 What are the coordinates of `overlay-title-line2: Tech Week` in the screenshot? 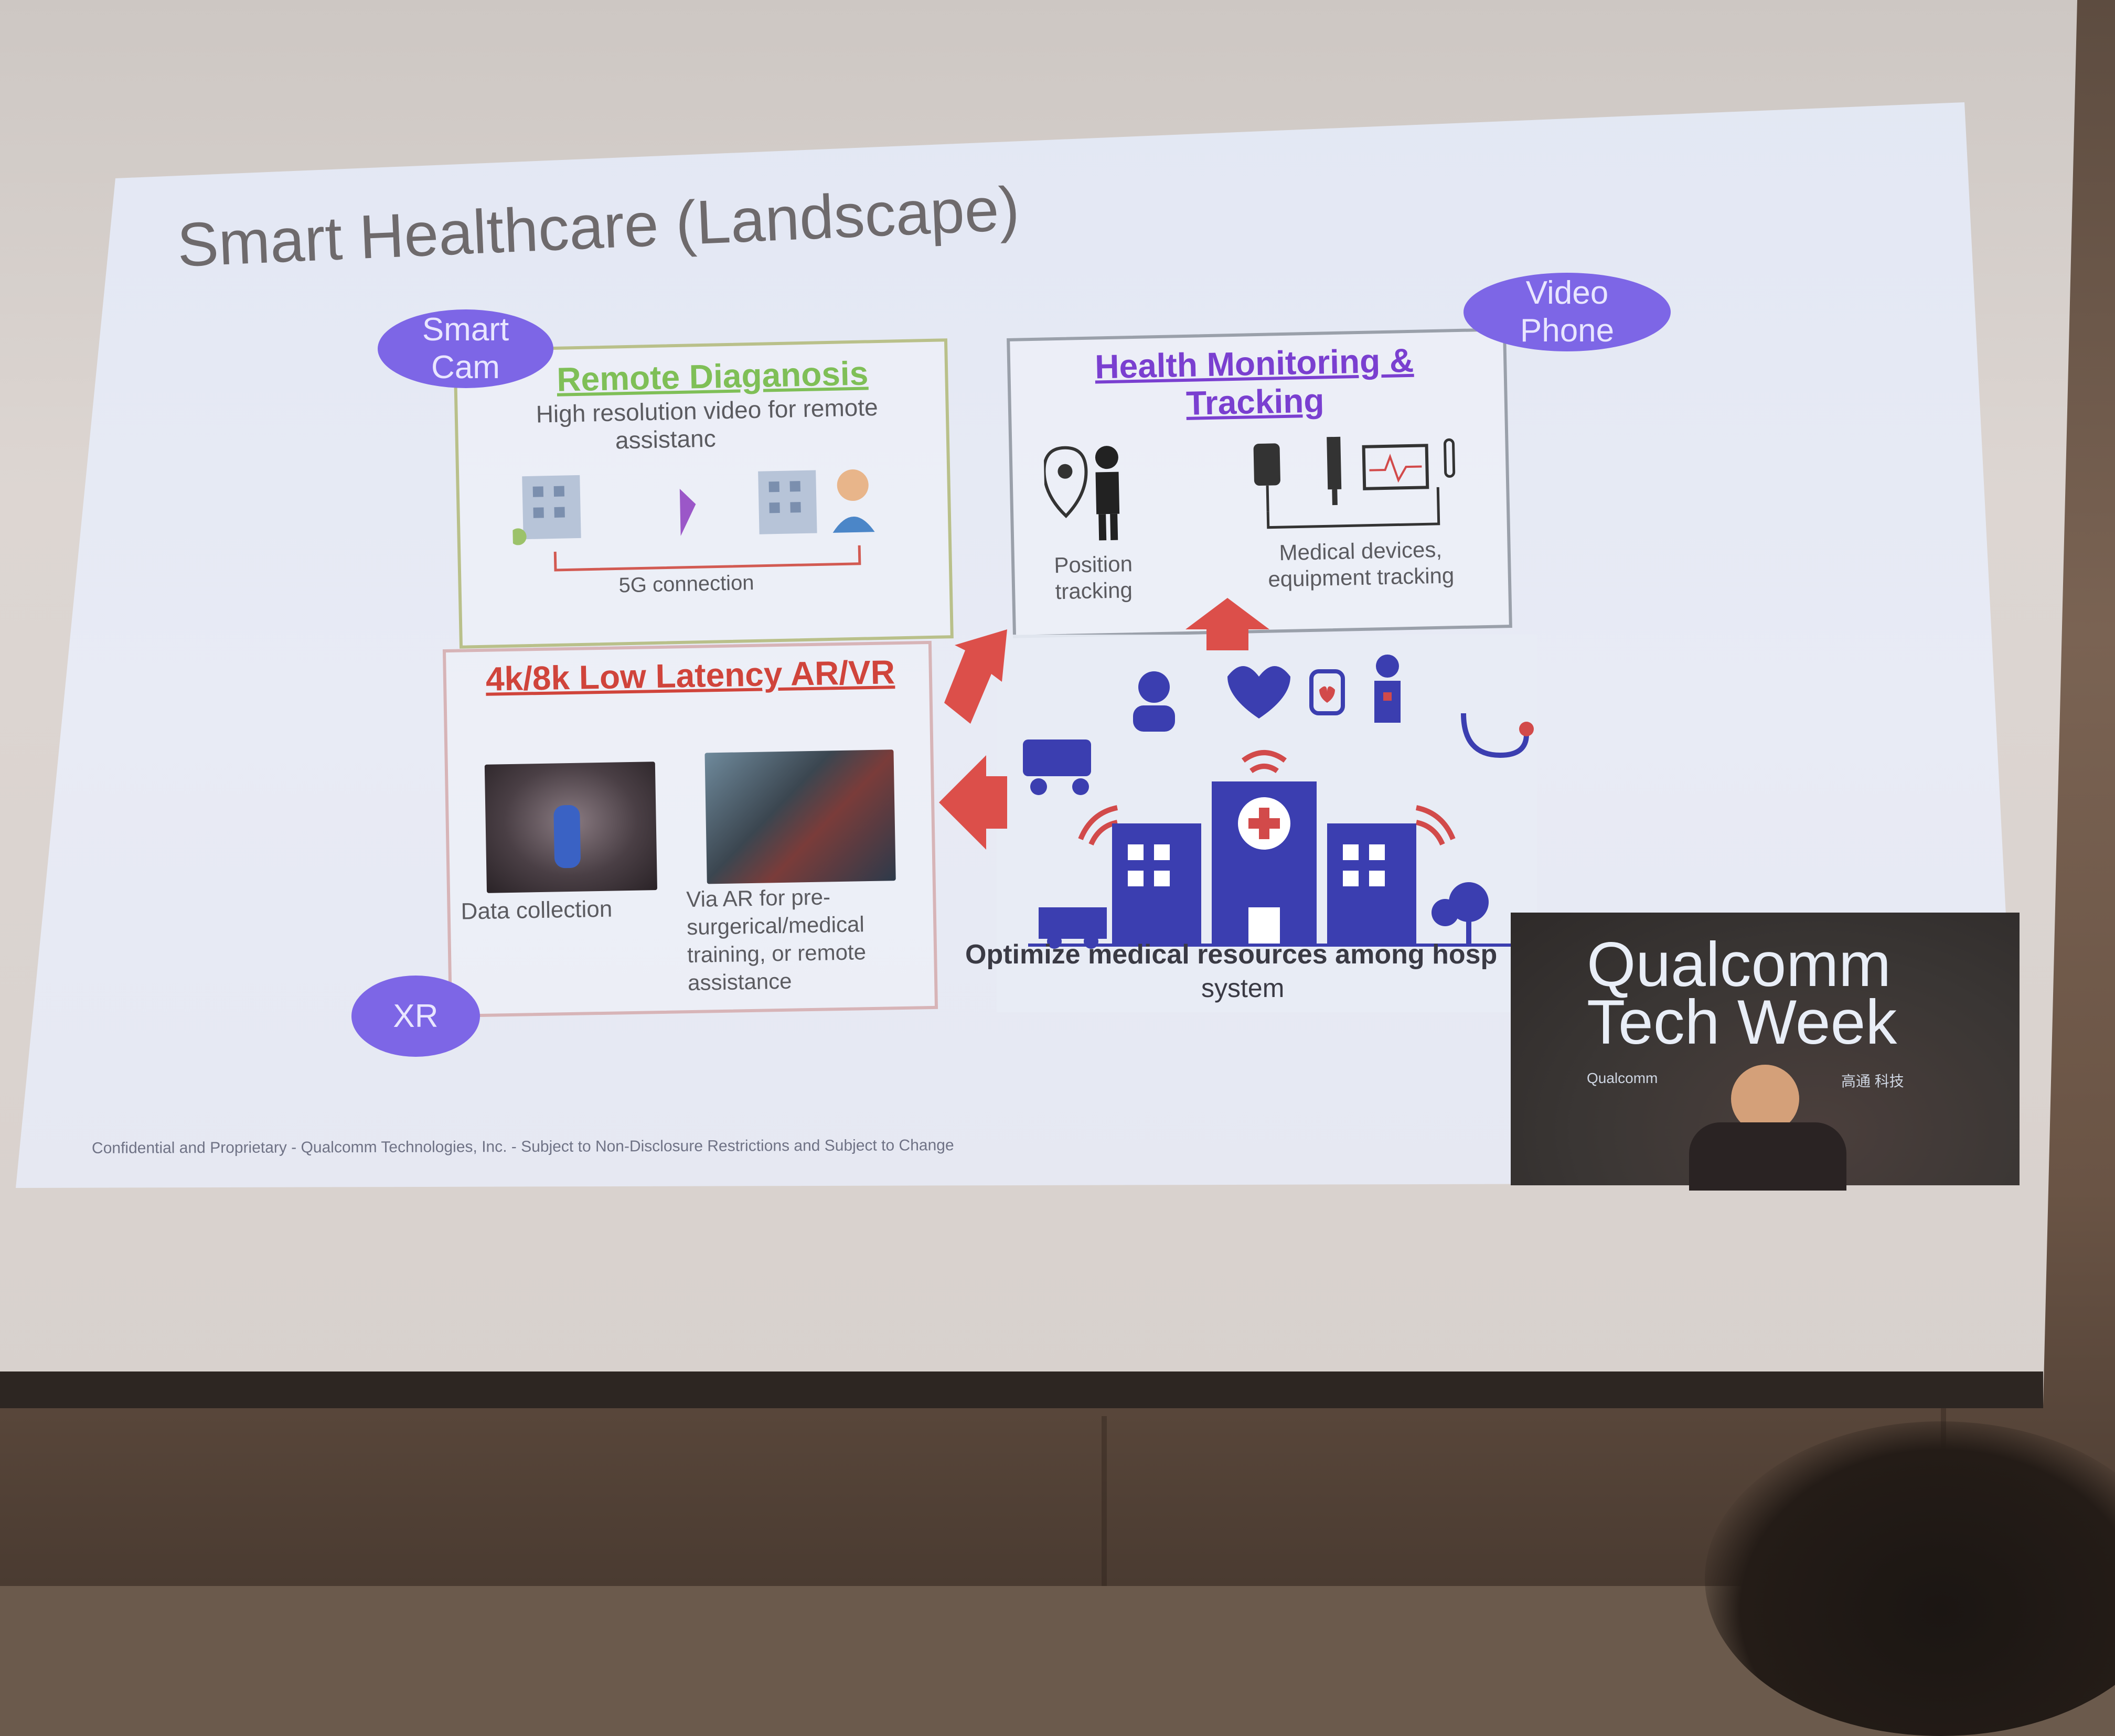 It's located at (1742, 1022).